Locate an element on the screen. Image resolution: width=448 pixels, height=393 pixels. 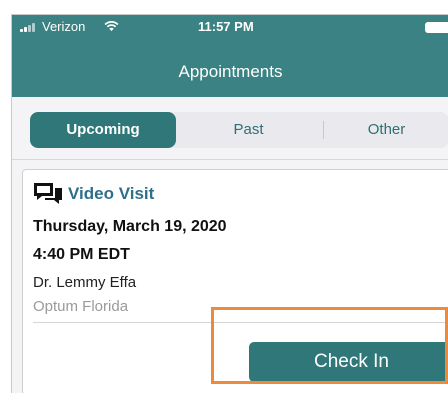
carrier-label: Verizon is located at coordinates (64, 26).